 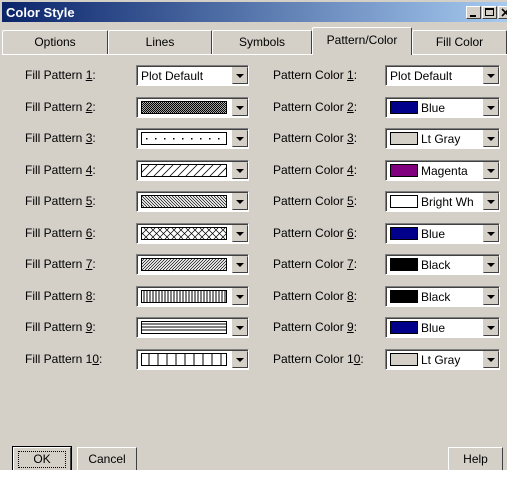 I want to click on pattern-color-label: Pattern Color 2:, so click(x=315, y=107).